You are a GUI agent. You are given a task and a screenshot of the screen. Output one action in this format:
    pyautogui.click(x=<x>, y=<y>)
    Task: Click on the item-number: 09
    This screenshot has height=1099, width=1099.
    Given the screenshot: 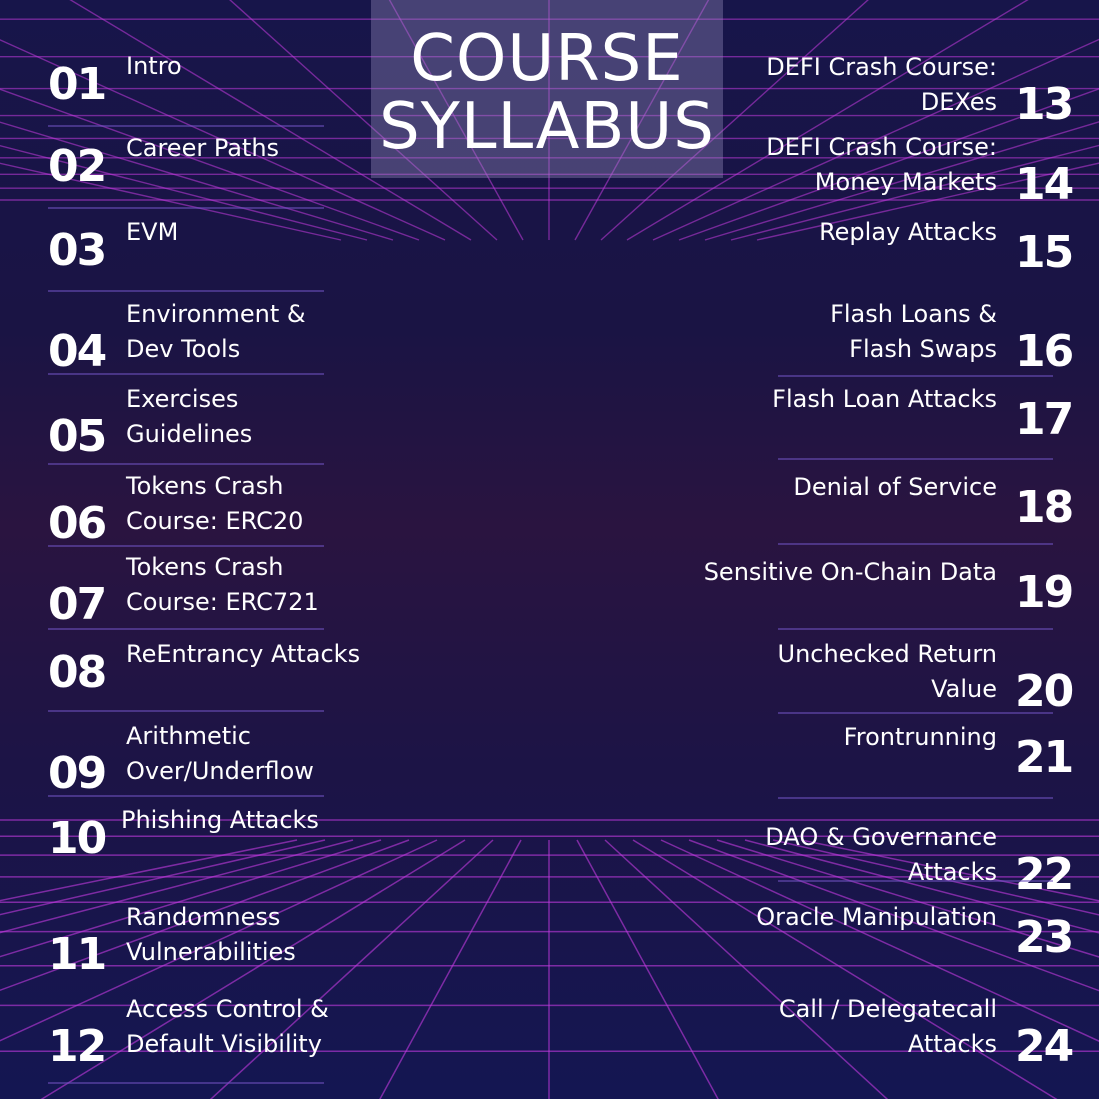 What is the action you would take?
    pyautogui.click(x=77, y=773)
    